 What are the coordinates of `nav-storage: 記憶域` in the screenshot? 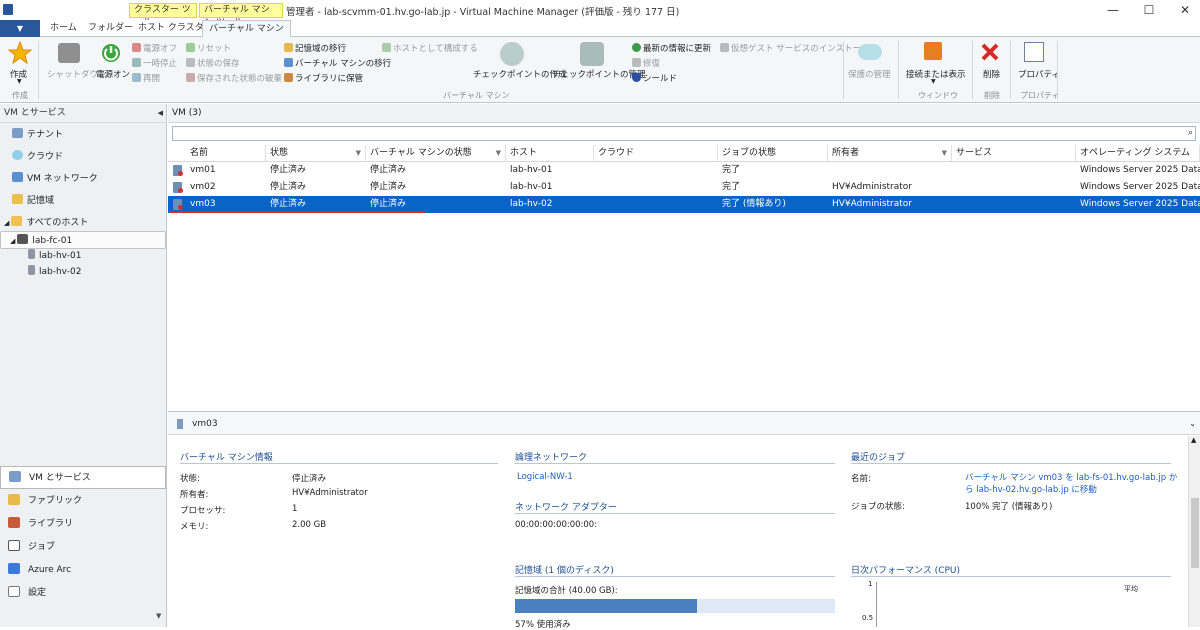 It's located at (83, 201).